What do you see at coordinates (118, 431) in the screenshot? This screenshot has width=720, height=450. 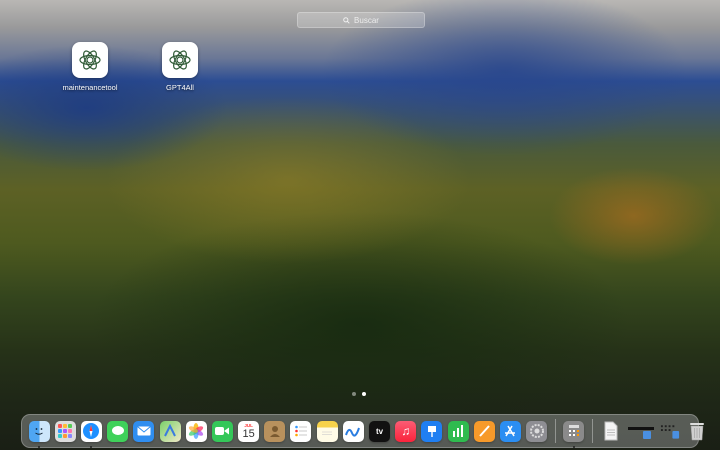 I see `messages-icon` at bounding box center [118, 431].